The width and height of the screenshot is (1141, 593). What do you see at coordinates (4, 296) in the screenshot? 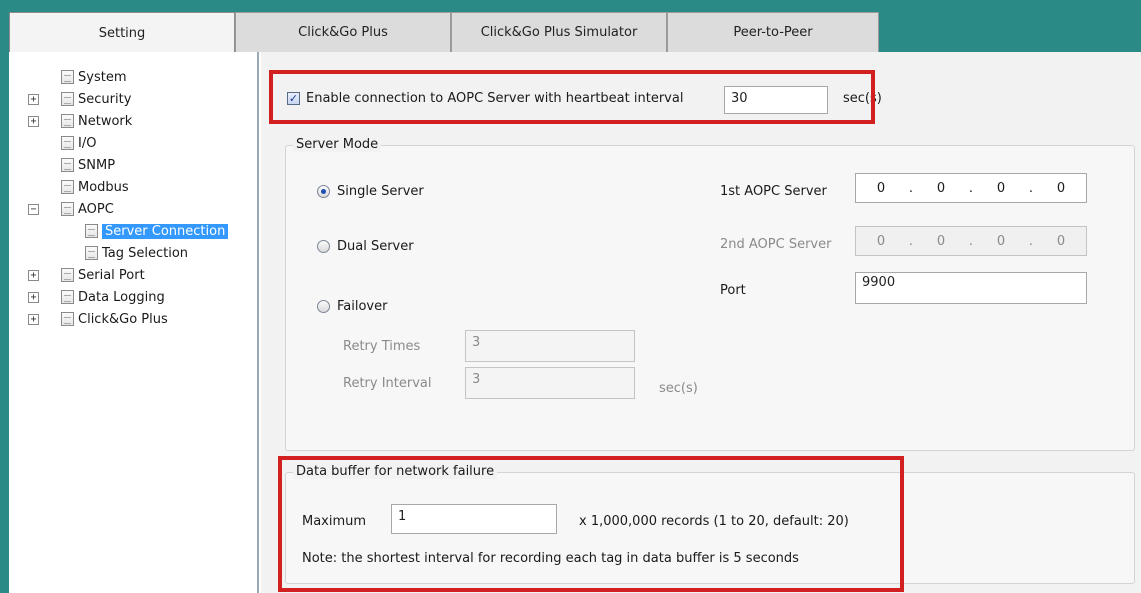
I see `window-left-edge` at bounding box center [4, 296].